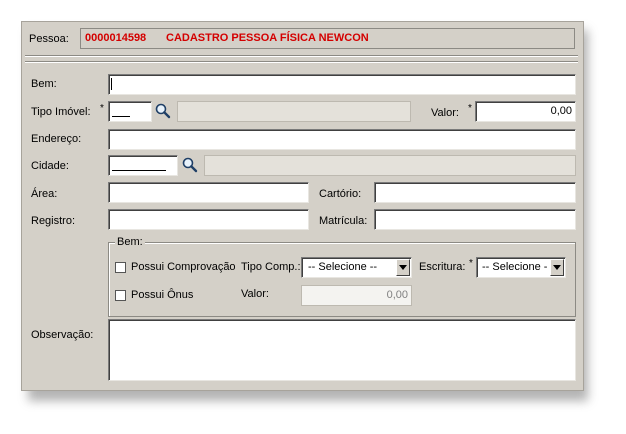 This screenshot has width=626, height=434. What do you see at coordinates (102, 108) in the screenshot?
I see `tipo-imovel-required-mark: *` at bounding box center [102, 108].